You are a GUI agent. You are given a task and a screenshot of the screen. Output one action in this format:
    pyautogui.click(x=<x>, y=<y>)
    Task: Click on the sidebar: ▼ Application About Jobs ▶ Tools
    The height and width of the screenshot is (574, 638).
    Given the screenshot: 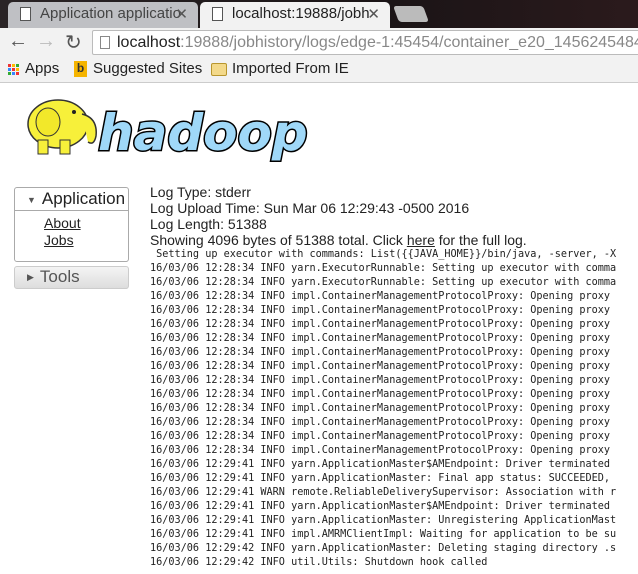 What is the action you would take?
    pyautogui.click(x=71, y=238)
    